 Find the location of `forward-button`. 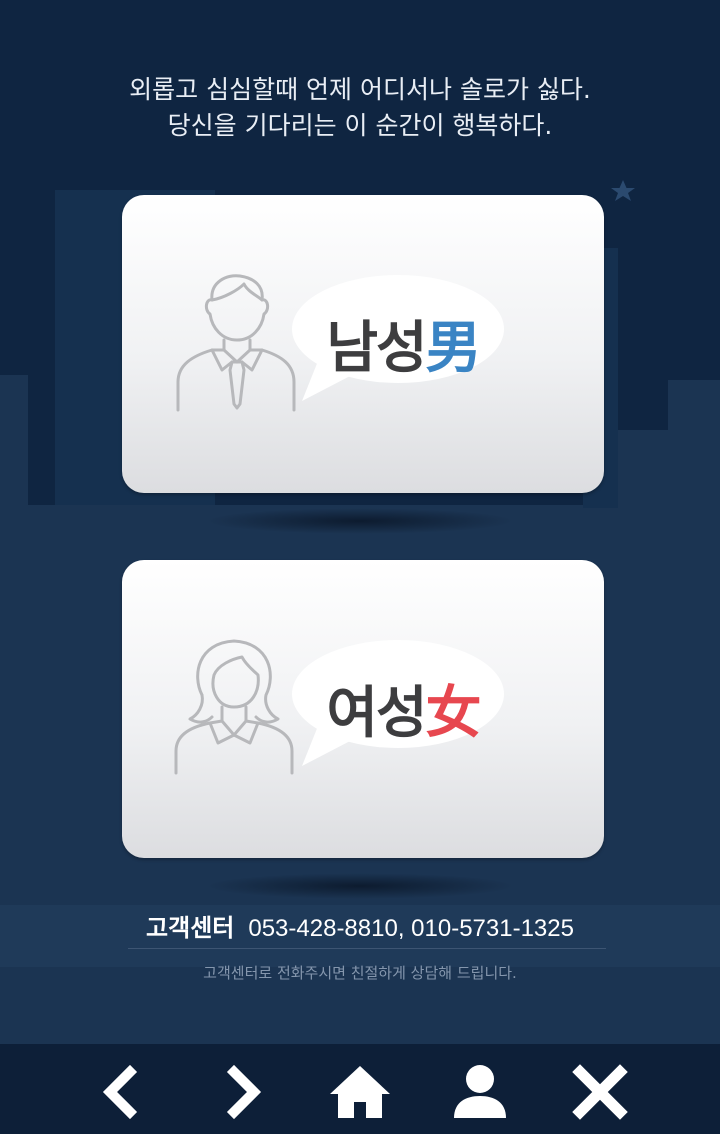

forward-button is located at coordinates (242, 1092).